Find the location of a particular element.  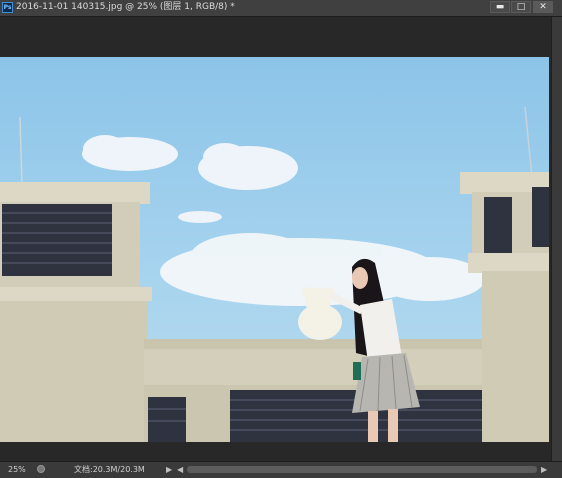

status-menu-arrow-icon: ▶ is located at coordinates (169, 469).